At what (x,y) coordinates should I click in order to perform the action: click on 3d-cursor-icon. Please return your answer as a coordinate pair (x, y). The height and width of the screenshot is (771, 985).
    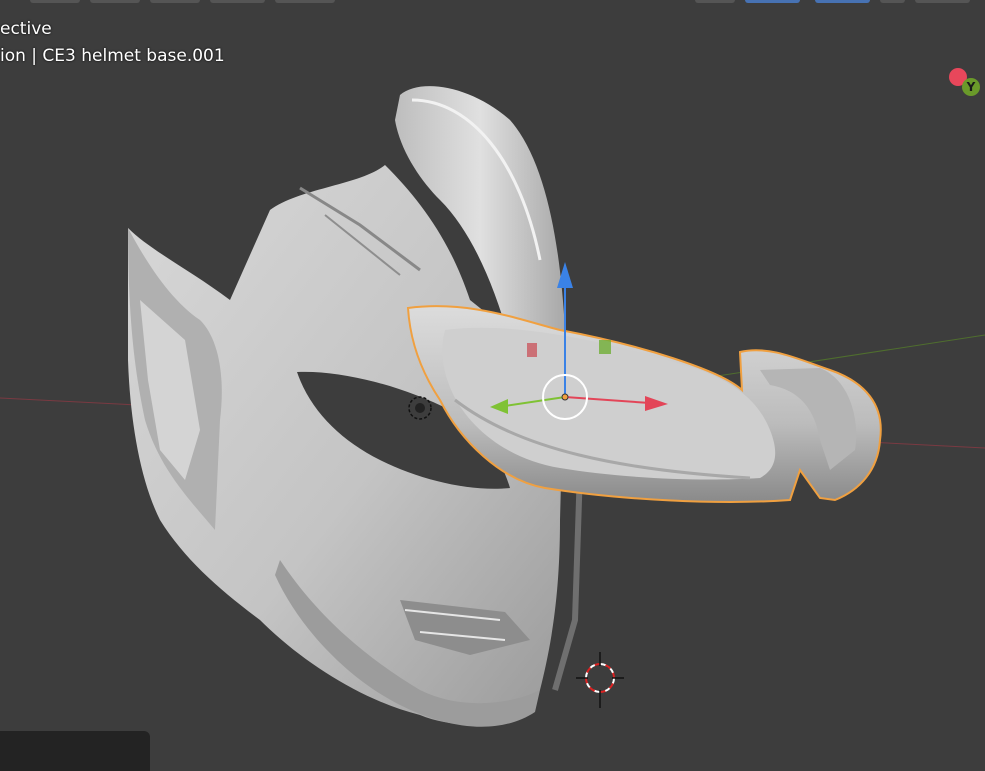
    Looking at the image, I should click on (600, 680).